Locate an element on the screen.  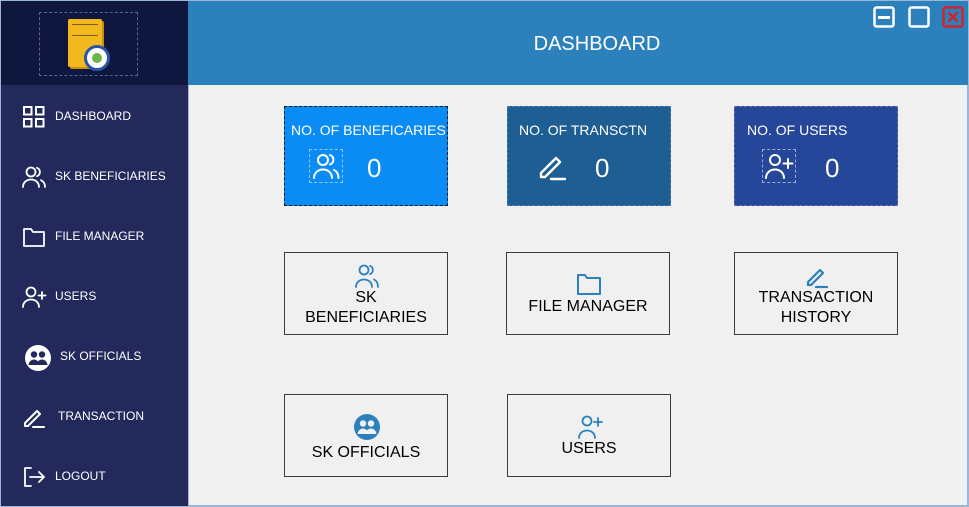
sk-beneficiaries-button: SK BENEFICIARIES is located at coordinates (366, 293).